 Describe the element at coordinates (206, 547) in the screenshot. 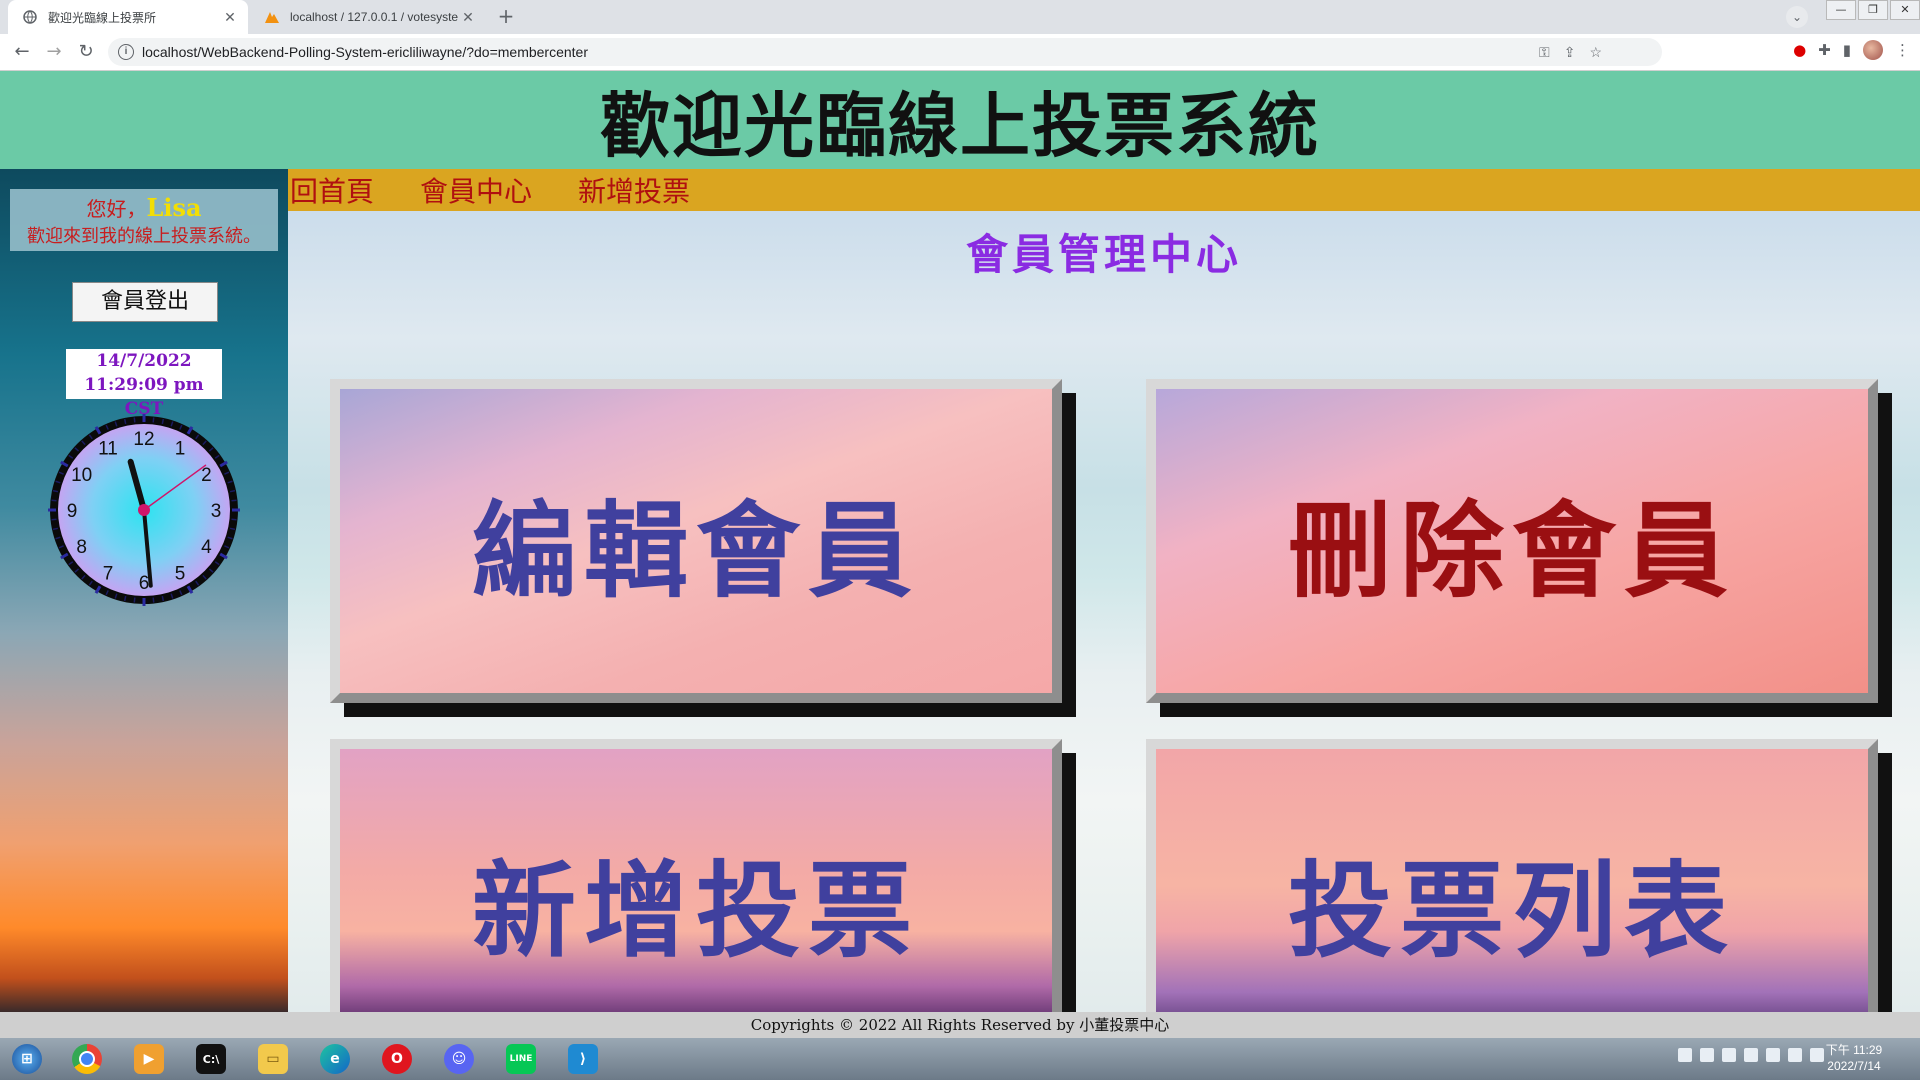

I see `clock-number: 4` at that location.